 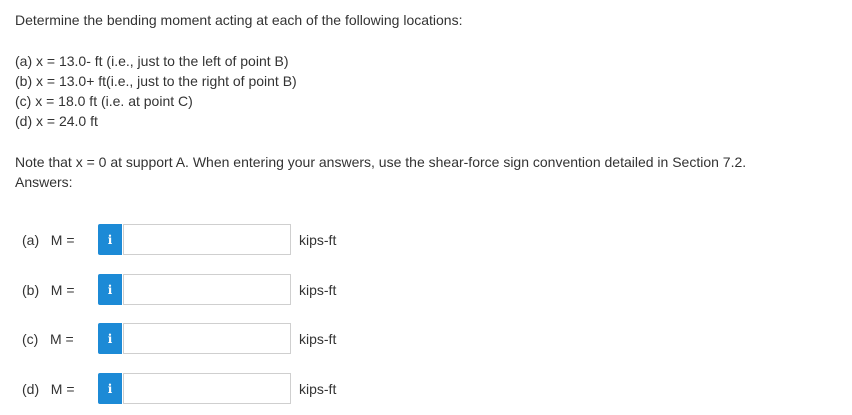 What do you see at coordinates (207, 289) in the screenshot?
I see `answer-input-b` at bounding box center [207, 289].